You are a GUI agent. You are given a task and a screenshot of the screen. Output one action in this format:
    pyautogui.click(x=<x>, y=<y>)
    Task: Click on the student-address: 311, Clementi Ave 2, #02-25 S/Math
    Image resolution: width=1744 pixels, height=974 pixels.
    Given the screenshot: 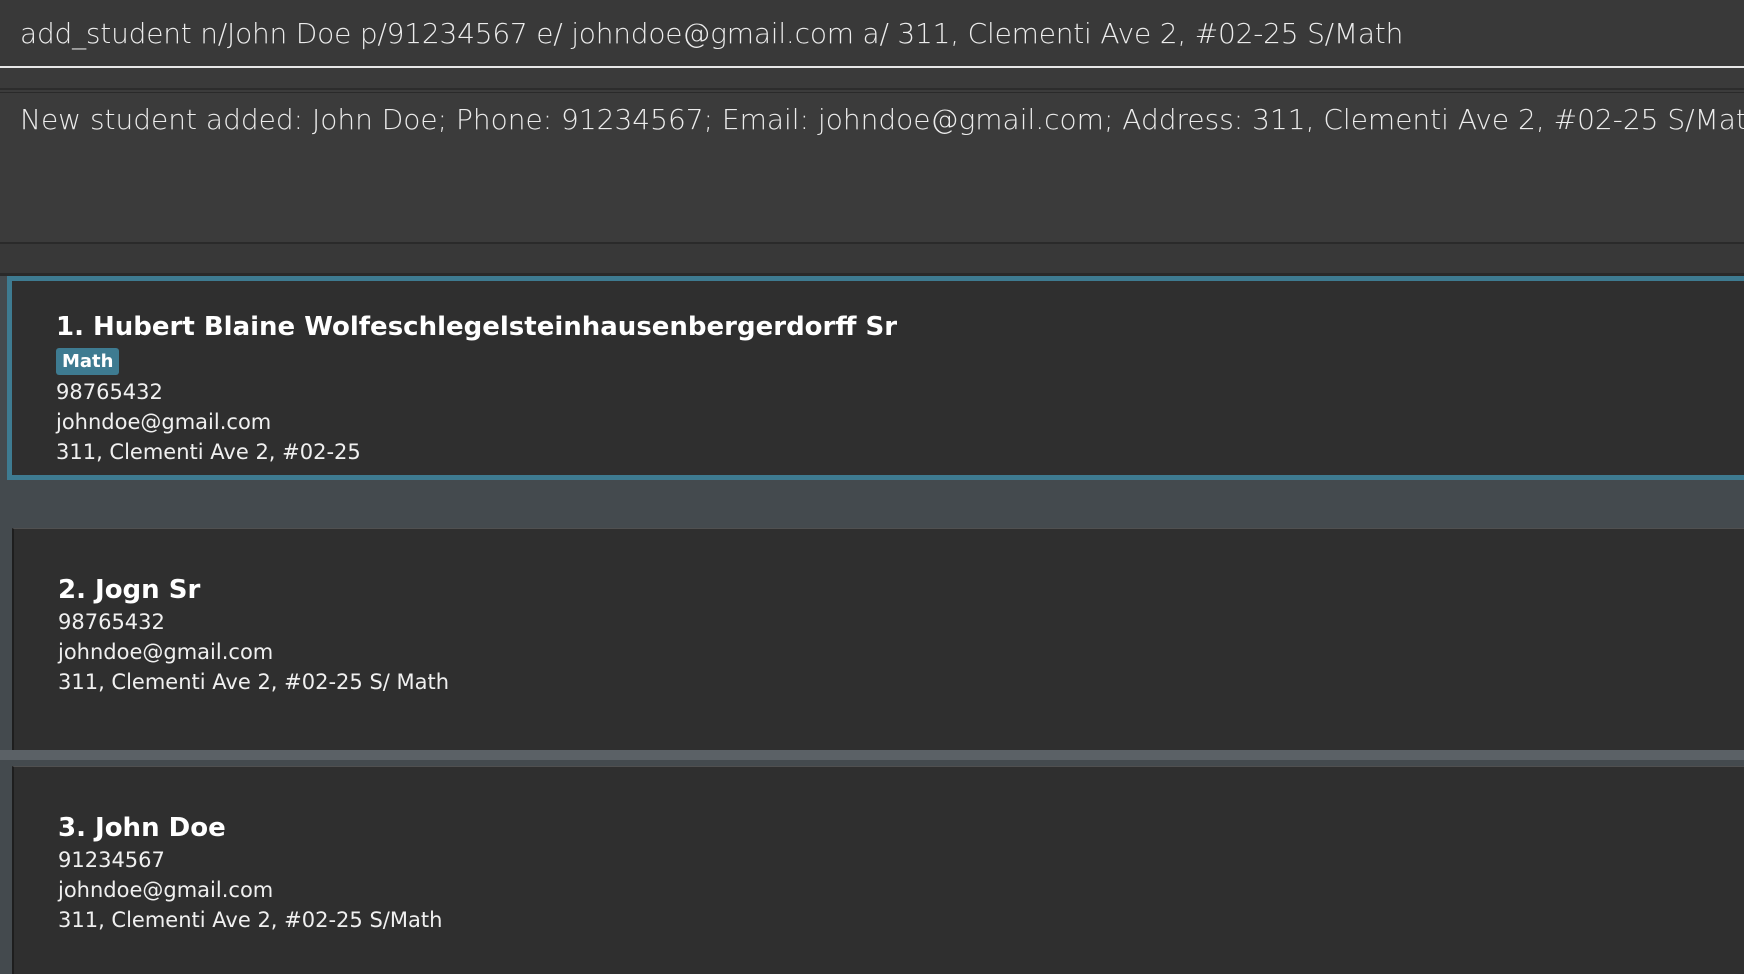 What is the action you would take?
    pyautogui.click(x=250, y=920)
    